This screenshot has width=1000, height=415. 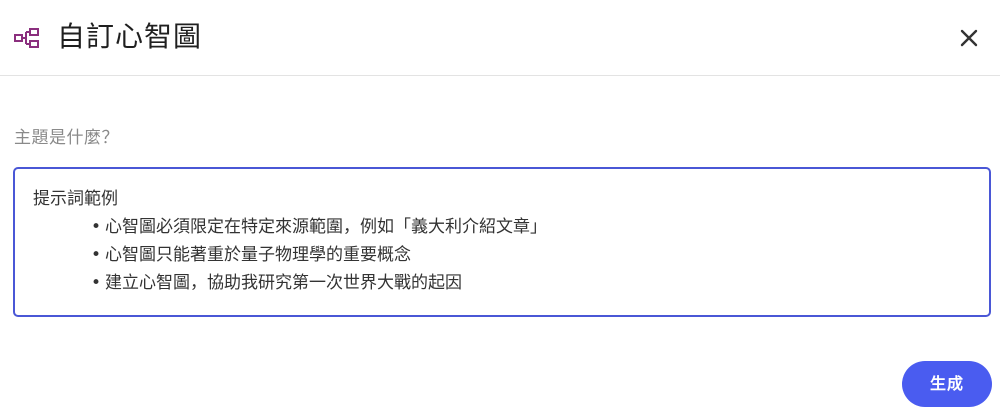 I want to click on example-item: • 心智圖只能著重於量子物理學的重要概念, so click(x=251, y=255).